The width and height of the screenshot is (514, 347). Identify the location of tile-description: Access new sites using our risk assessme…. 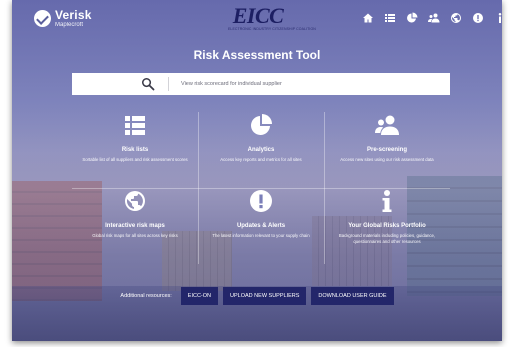
(387, 159).